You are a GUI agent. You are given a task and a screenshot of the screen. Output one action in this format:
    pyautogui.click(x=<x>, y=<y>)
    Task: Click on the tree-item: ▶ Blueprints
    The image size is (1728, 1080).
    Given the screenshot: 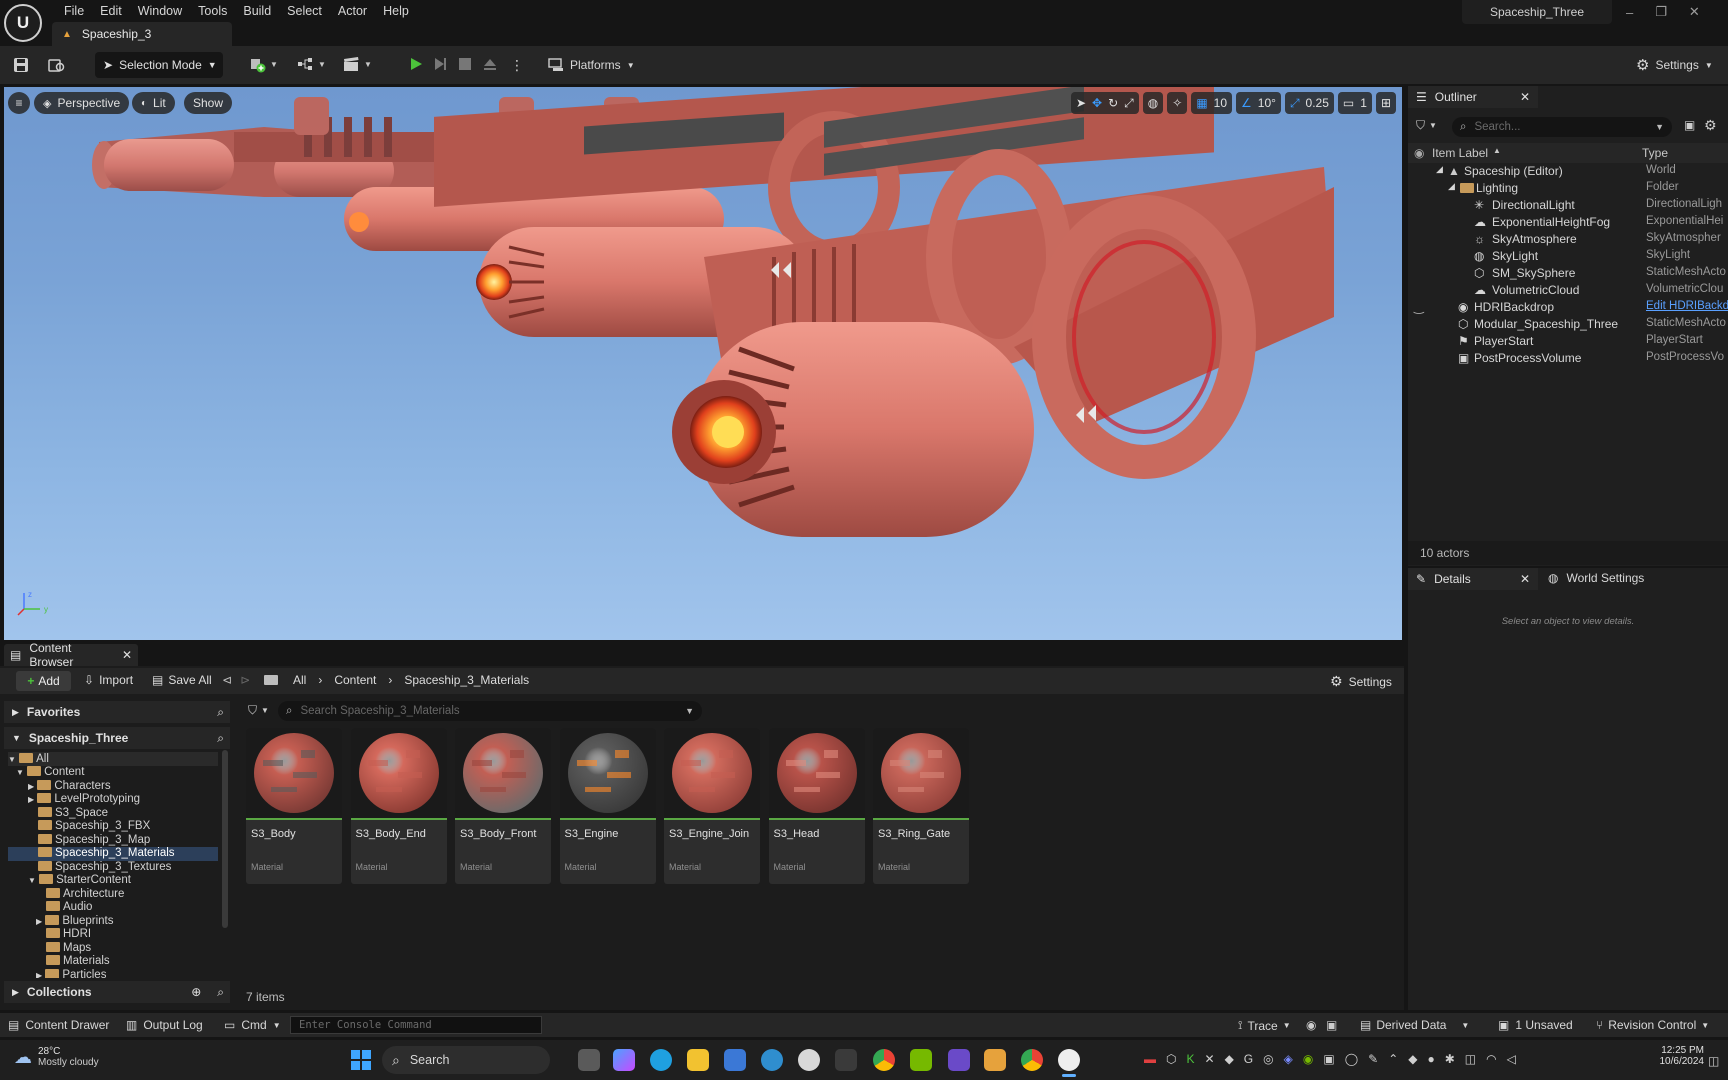 What is the action you would take?
    pyautogui.click(x=75, y=921)
    